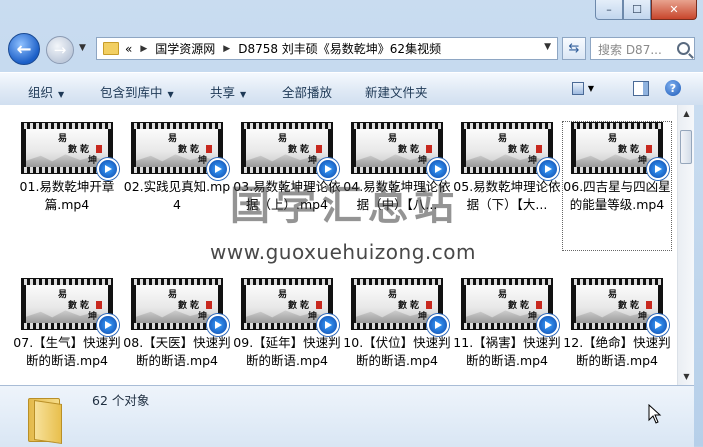  What do you see at coordinates (617, 351) in the screenshot?
I see `file-name: 12.【绝命】快速判断的断语.mp4` at bounding box center [617, 351].